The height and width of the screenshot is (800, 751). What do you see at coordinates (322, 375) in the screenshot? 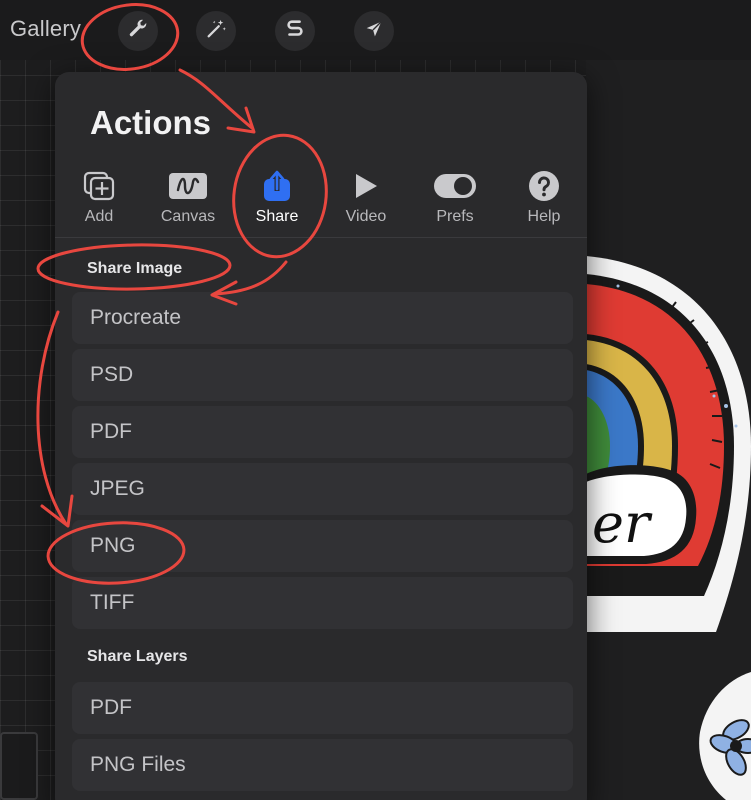
I see `share-option-psd: PSD` at bounding box center [322, 375].